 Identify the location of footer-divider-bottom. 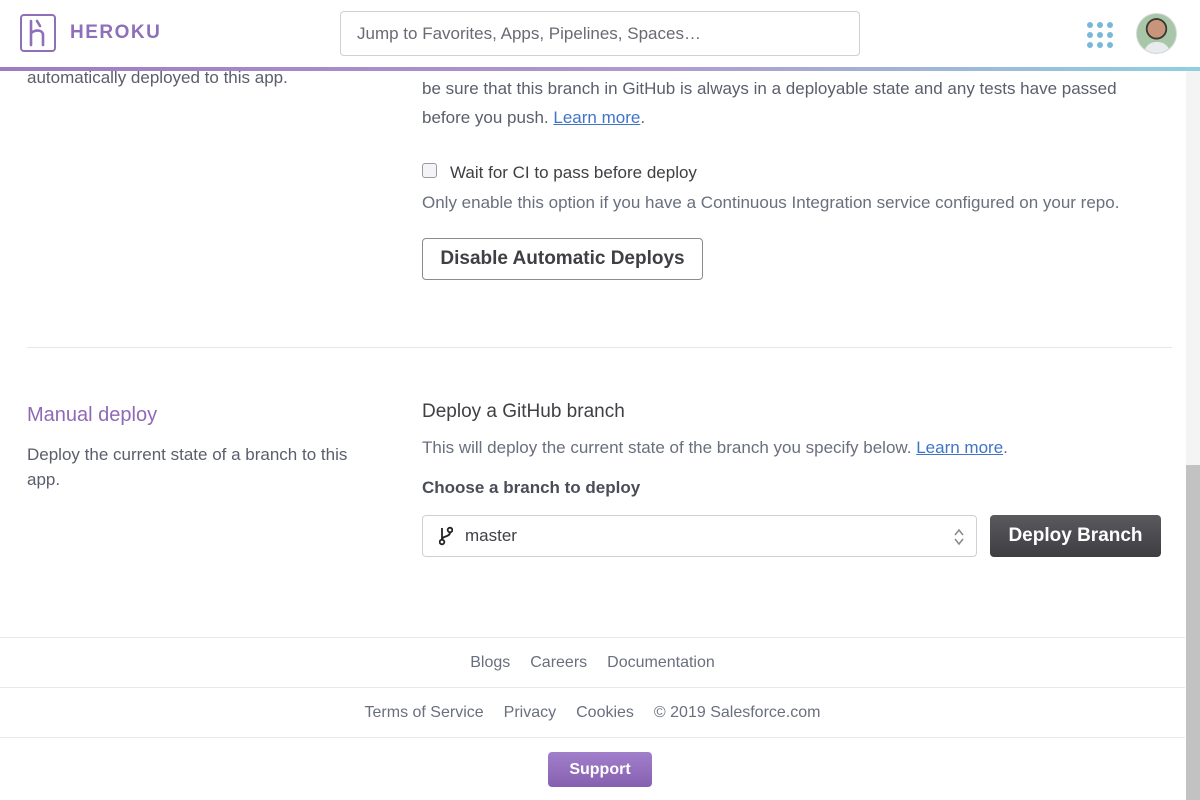
(592, 737).